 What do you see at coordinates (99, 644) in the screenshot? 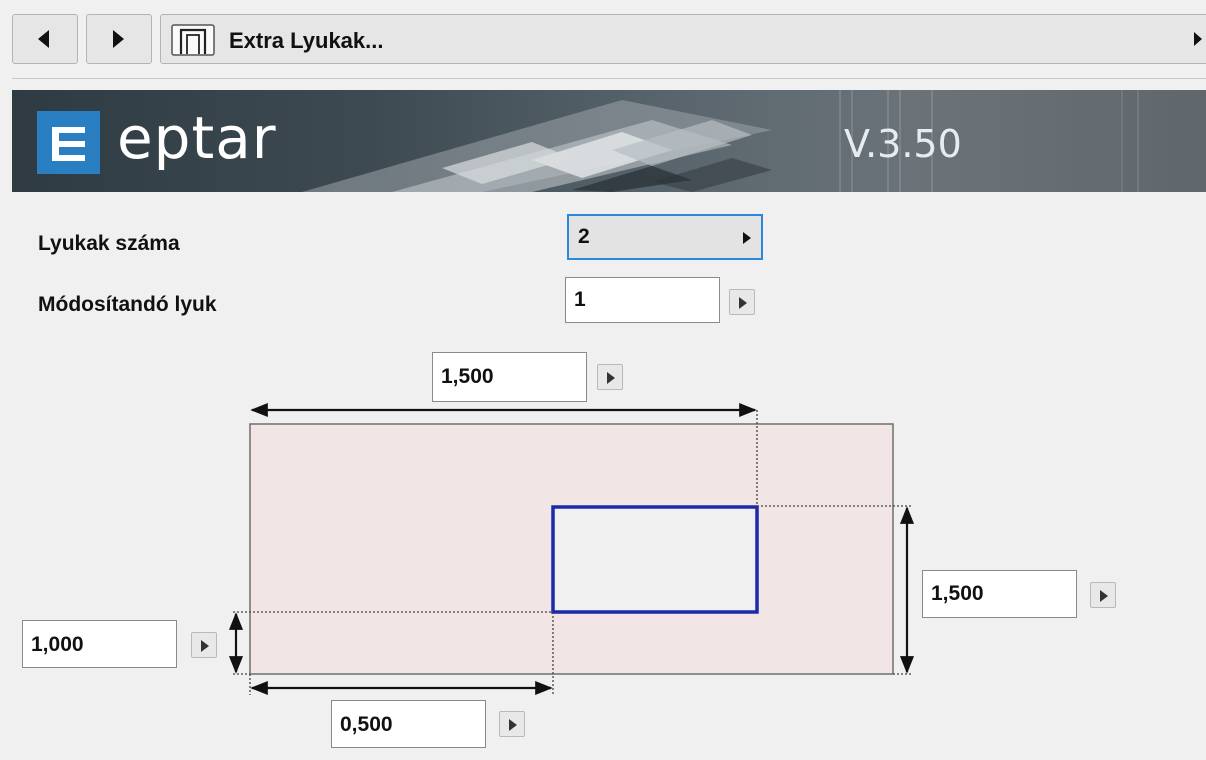
I see `left-offset-field: 1,000` at bounding box center [99, 644].